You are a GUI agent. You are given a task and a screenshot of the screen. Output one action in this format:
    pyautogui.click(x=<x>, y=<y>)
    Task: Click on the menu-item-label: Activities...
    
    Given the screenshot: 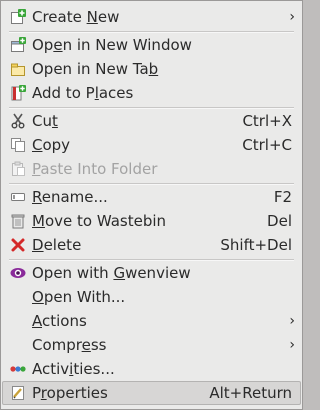 What is the action you would take?
    pyautogui.click(x=73, y=369)
    